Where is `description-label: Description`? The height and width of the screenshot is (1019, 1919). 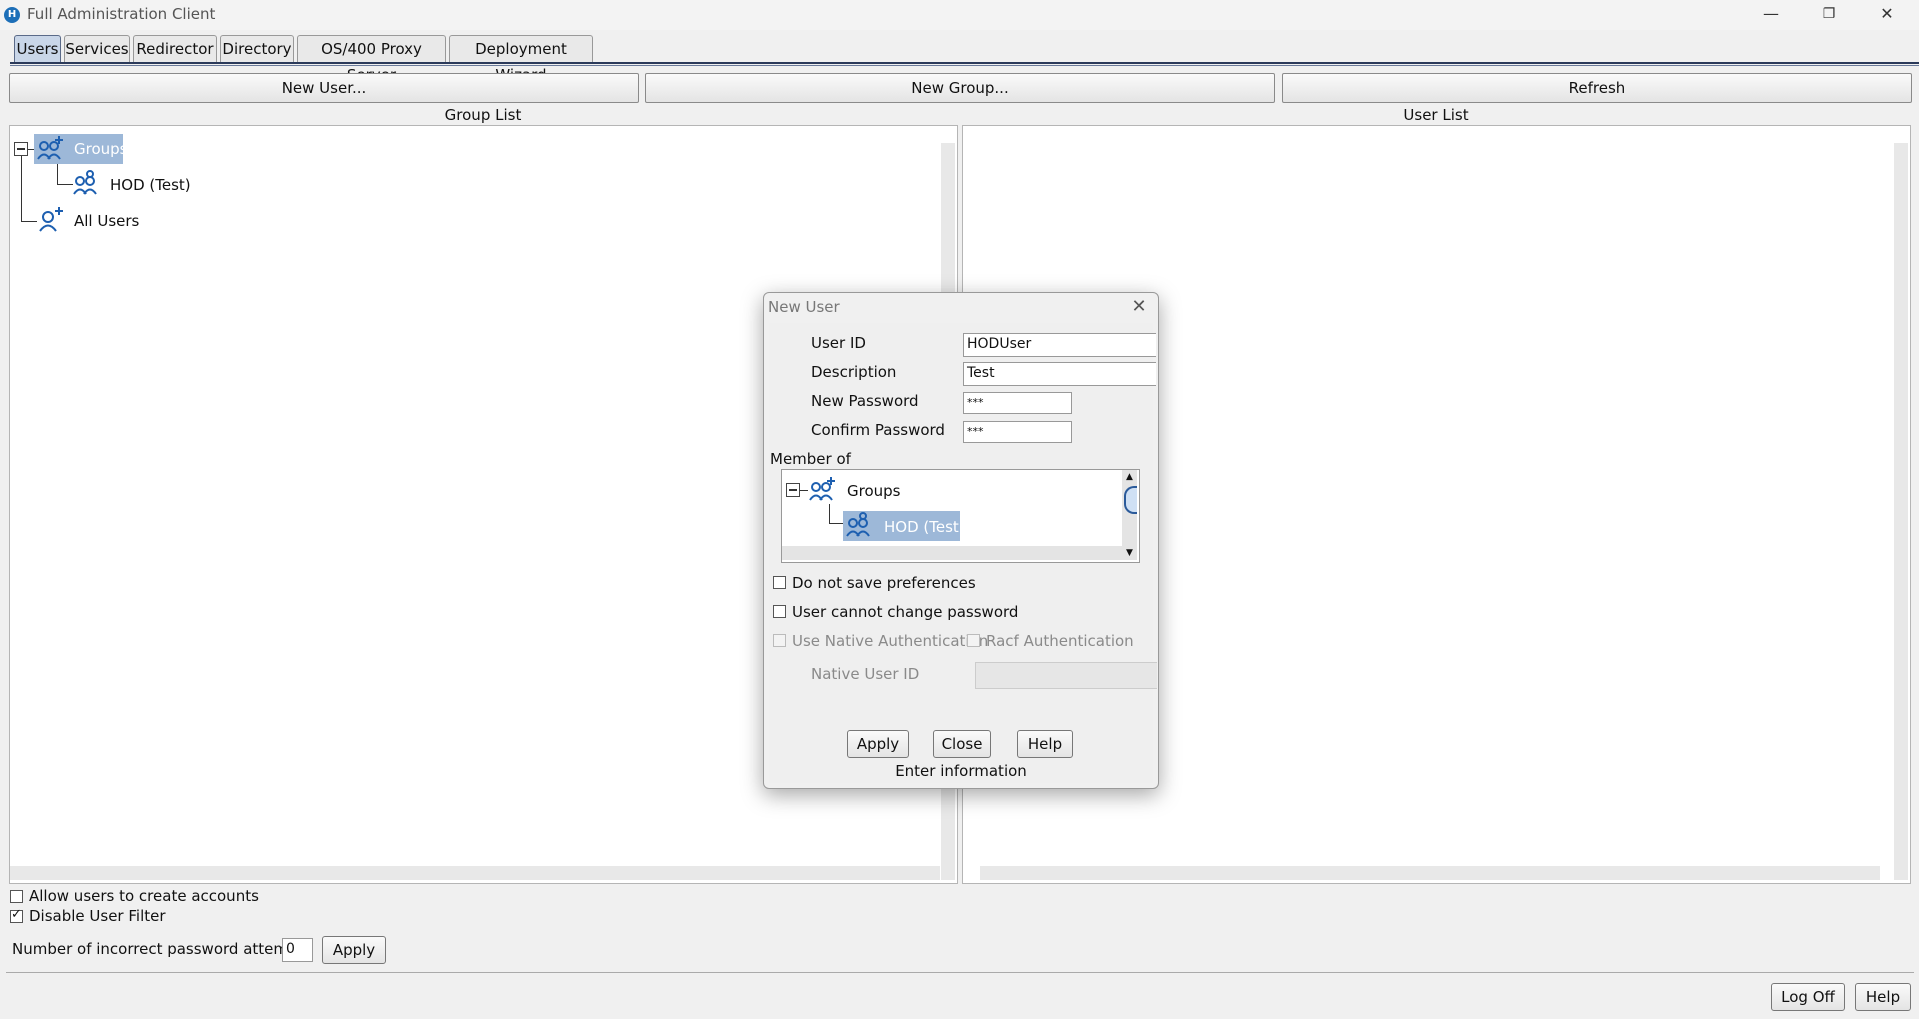
description-label: Description is located at coordinates (854, 372).